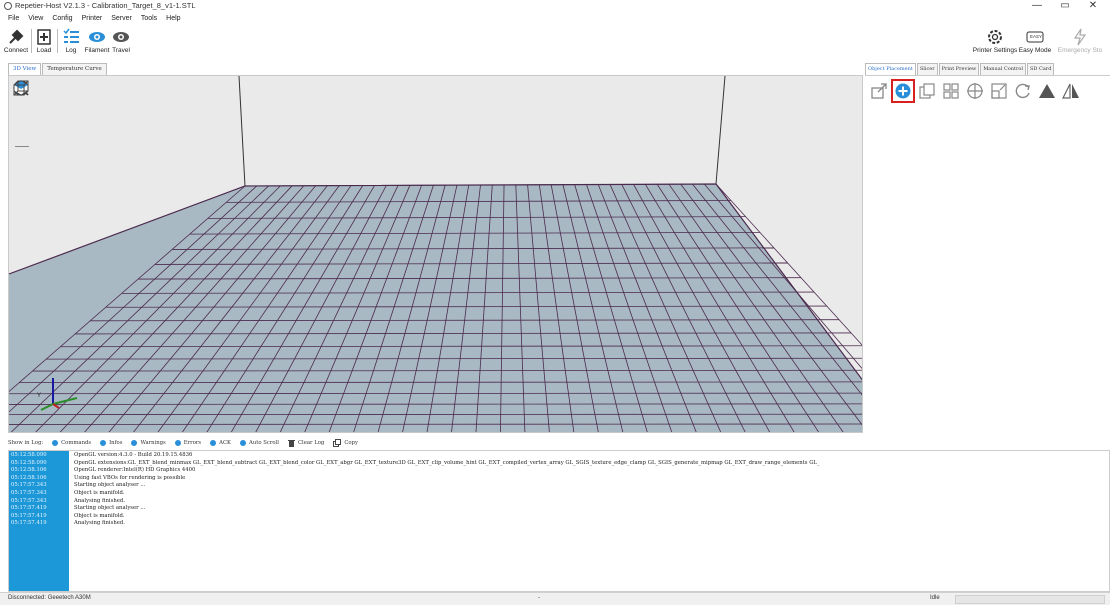  Describe the element at coordinates (1037, 6) in the screenshot. I see `minimize-button: —` at that location.